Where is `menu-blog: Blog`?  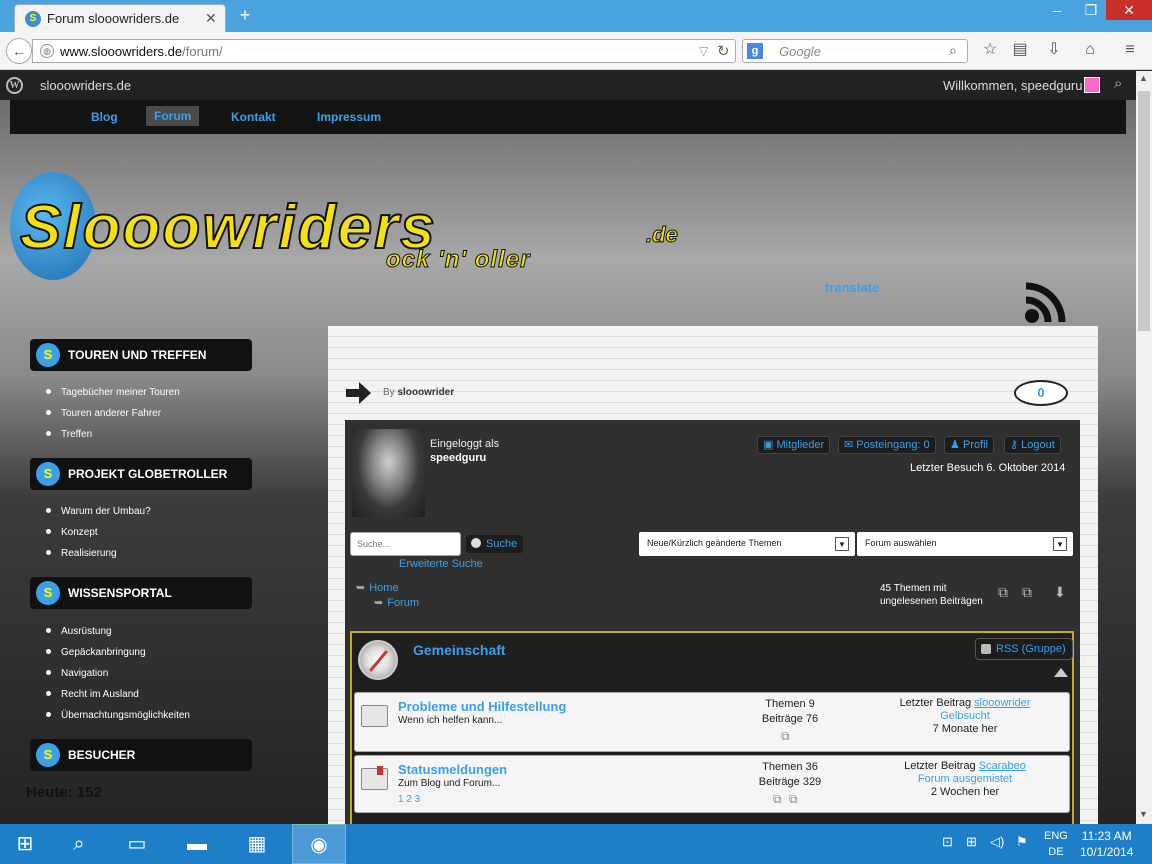
menu-blog: Blog is located at coordinates (104, 117).